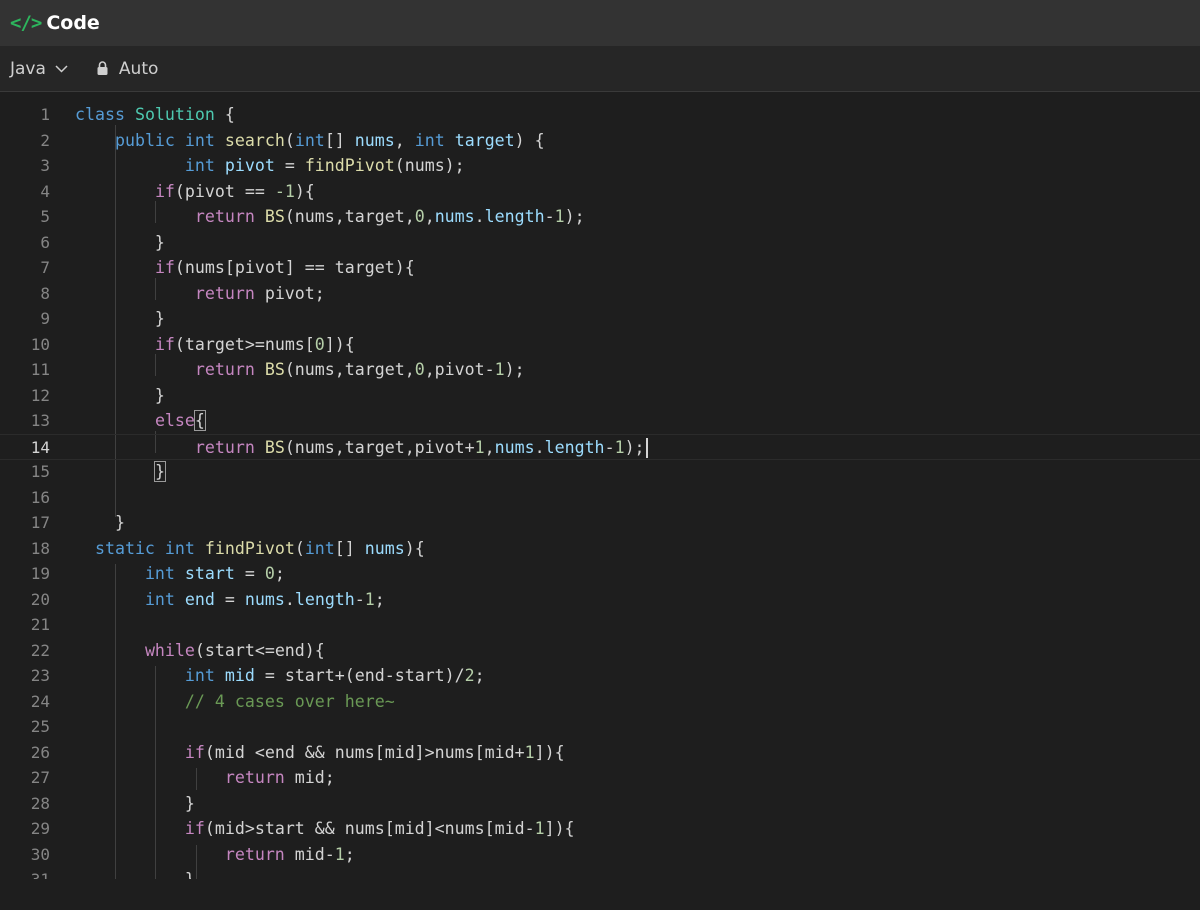 The image size is (1200, 910). Describe the element at coordinates (600, 498) in the screenshot. I see `code-line: 16` at that location.